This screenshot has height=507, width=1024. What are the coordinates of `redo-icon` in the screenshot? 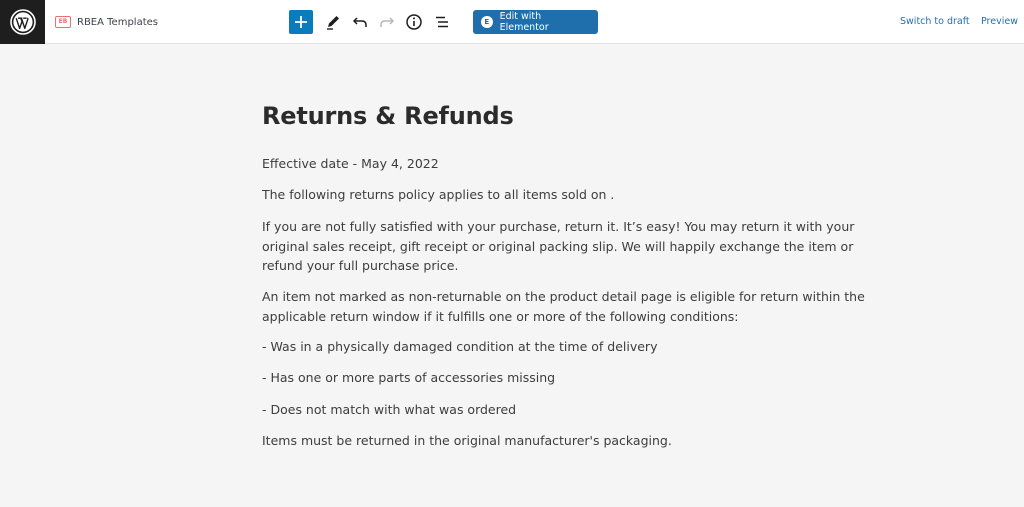 It's located at (387, 22).